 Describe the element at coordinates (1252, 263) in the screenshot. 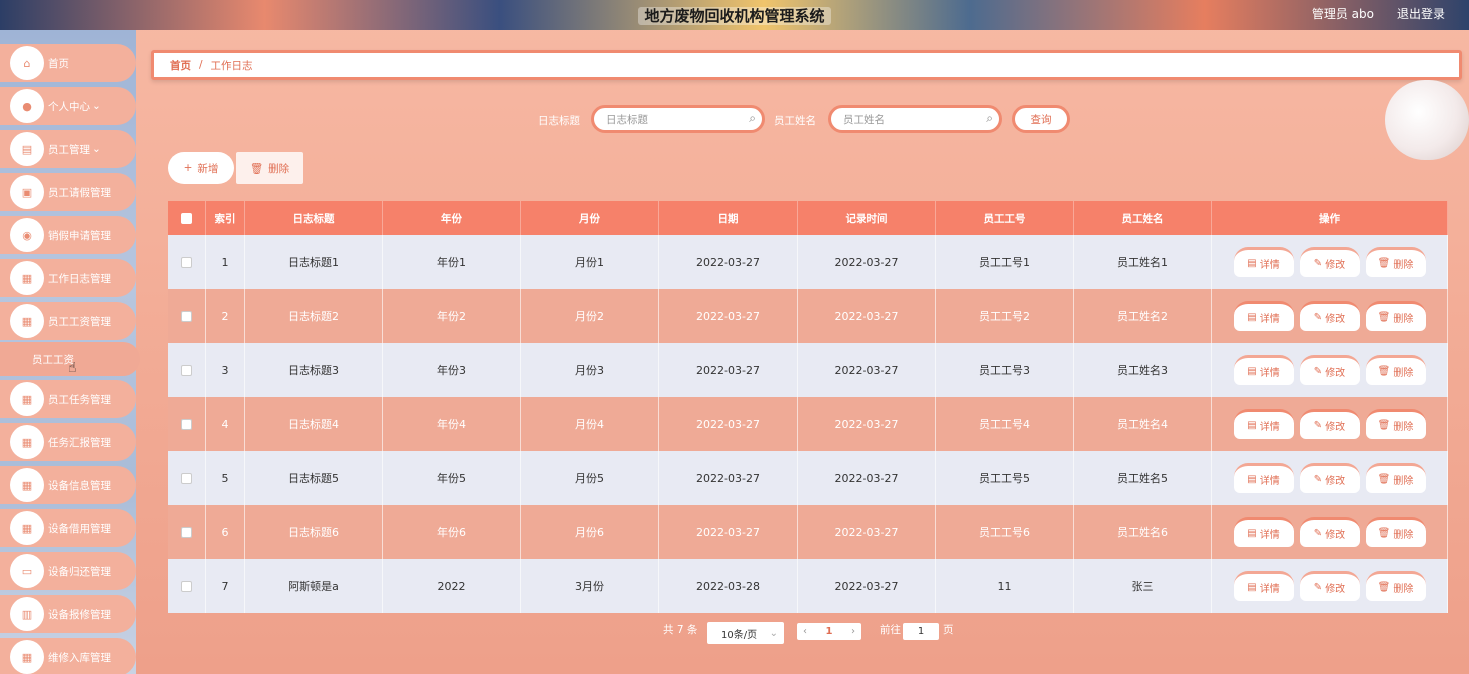

I see `doc-icon: ▤` at that location.